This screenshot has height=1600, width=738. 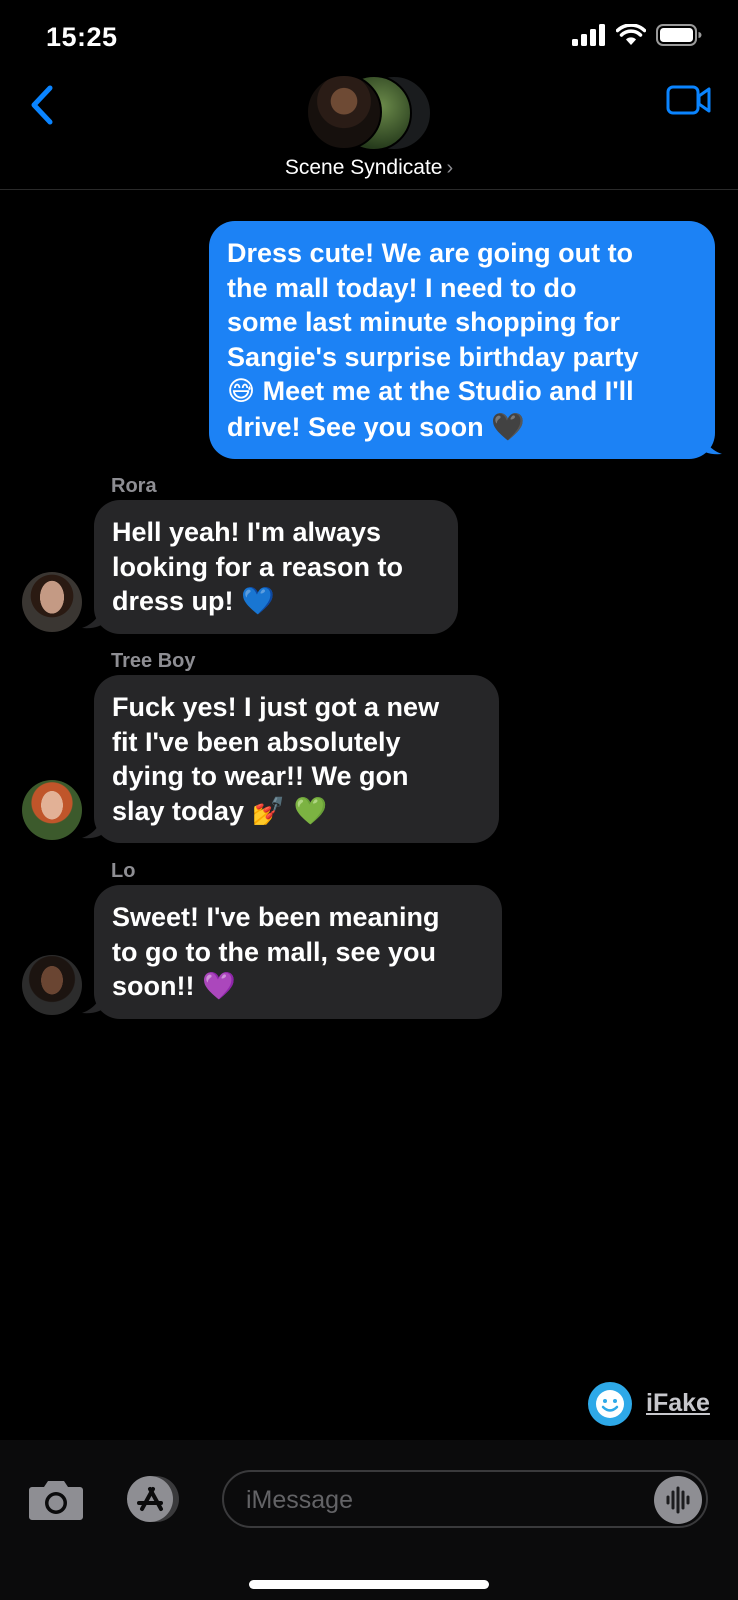 I want to click on camera-icon, so click(x=56, y=1499).